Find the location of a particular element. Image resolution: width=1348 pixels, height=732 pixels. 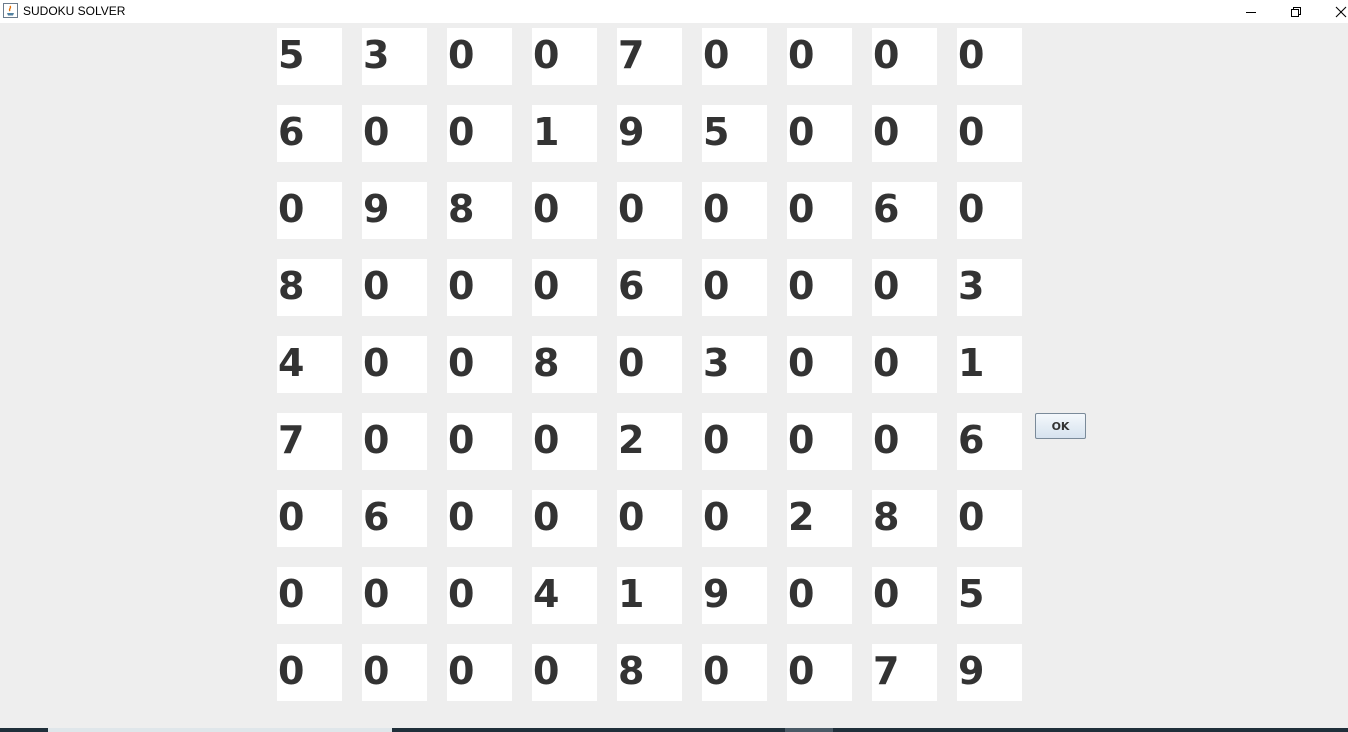

sudoku-cell-r6-c6: 0 is located at coordinates (734, 441).